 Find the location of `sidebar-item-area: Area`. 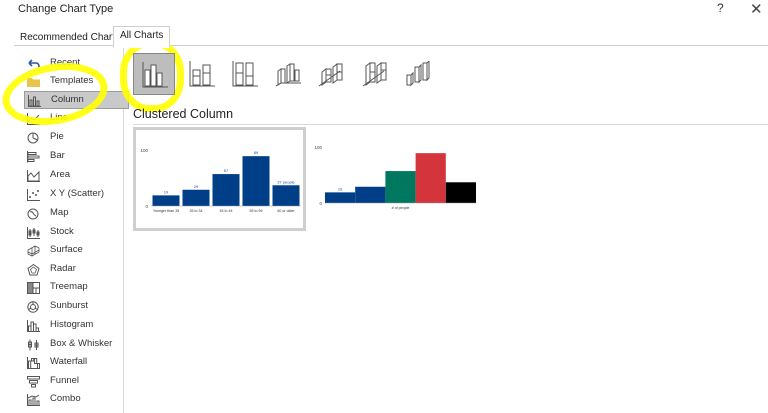

sidebar-item-area: Area is located at coordinates (76, 176).